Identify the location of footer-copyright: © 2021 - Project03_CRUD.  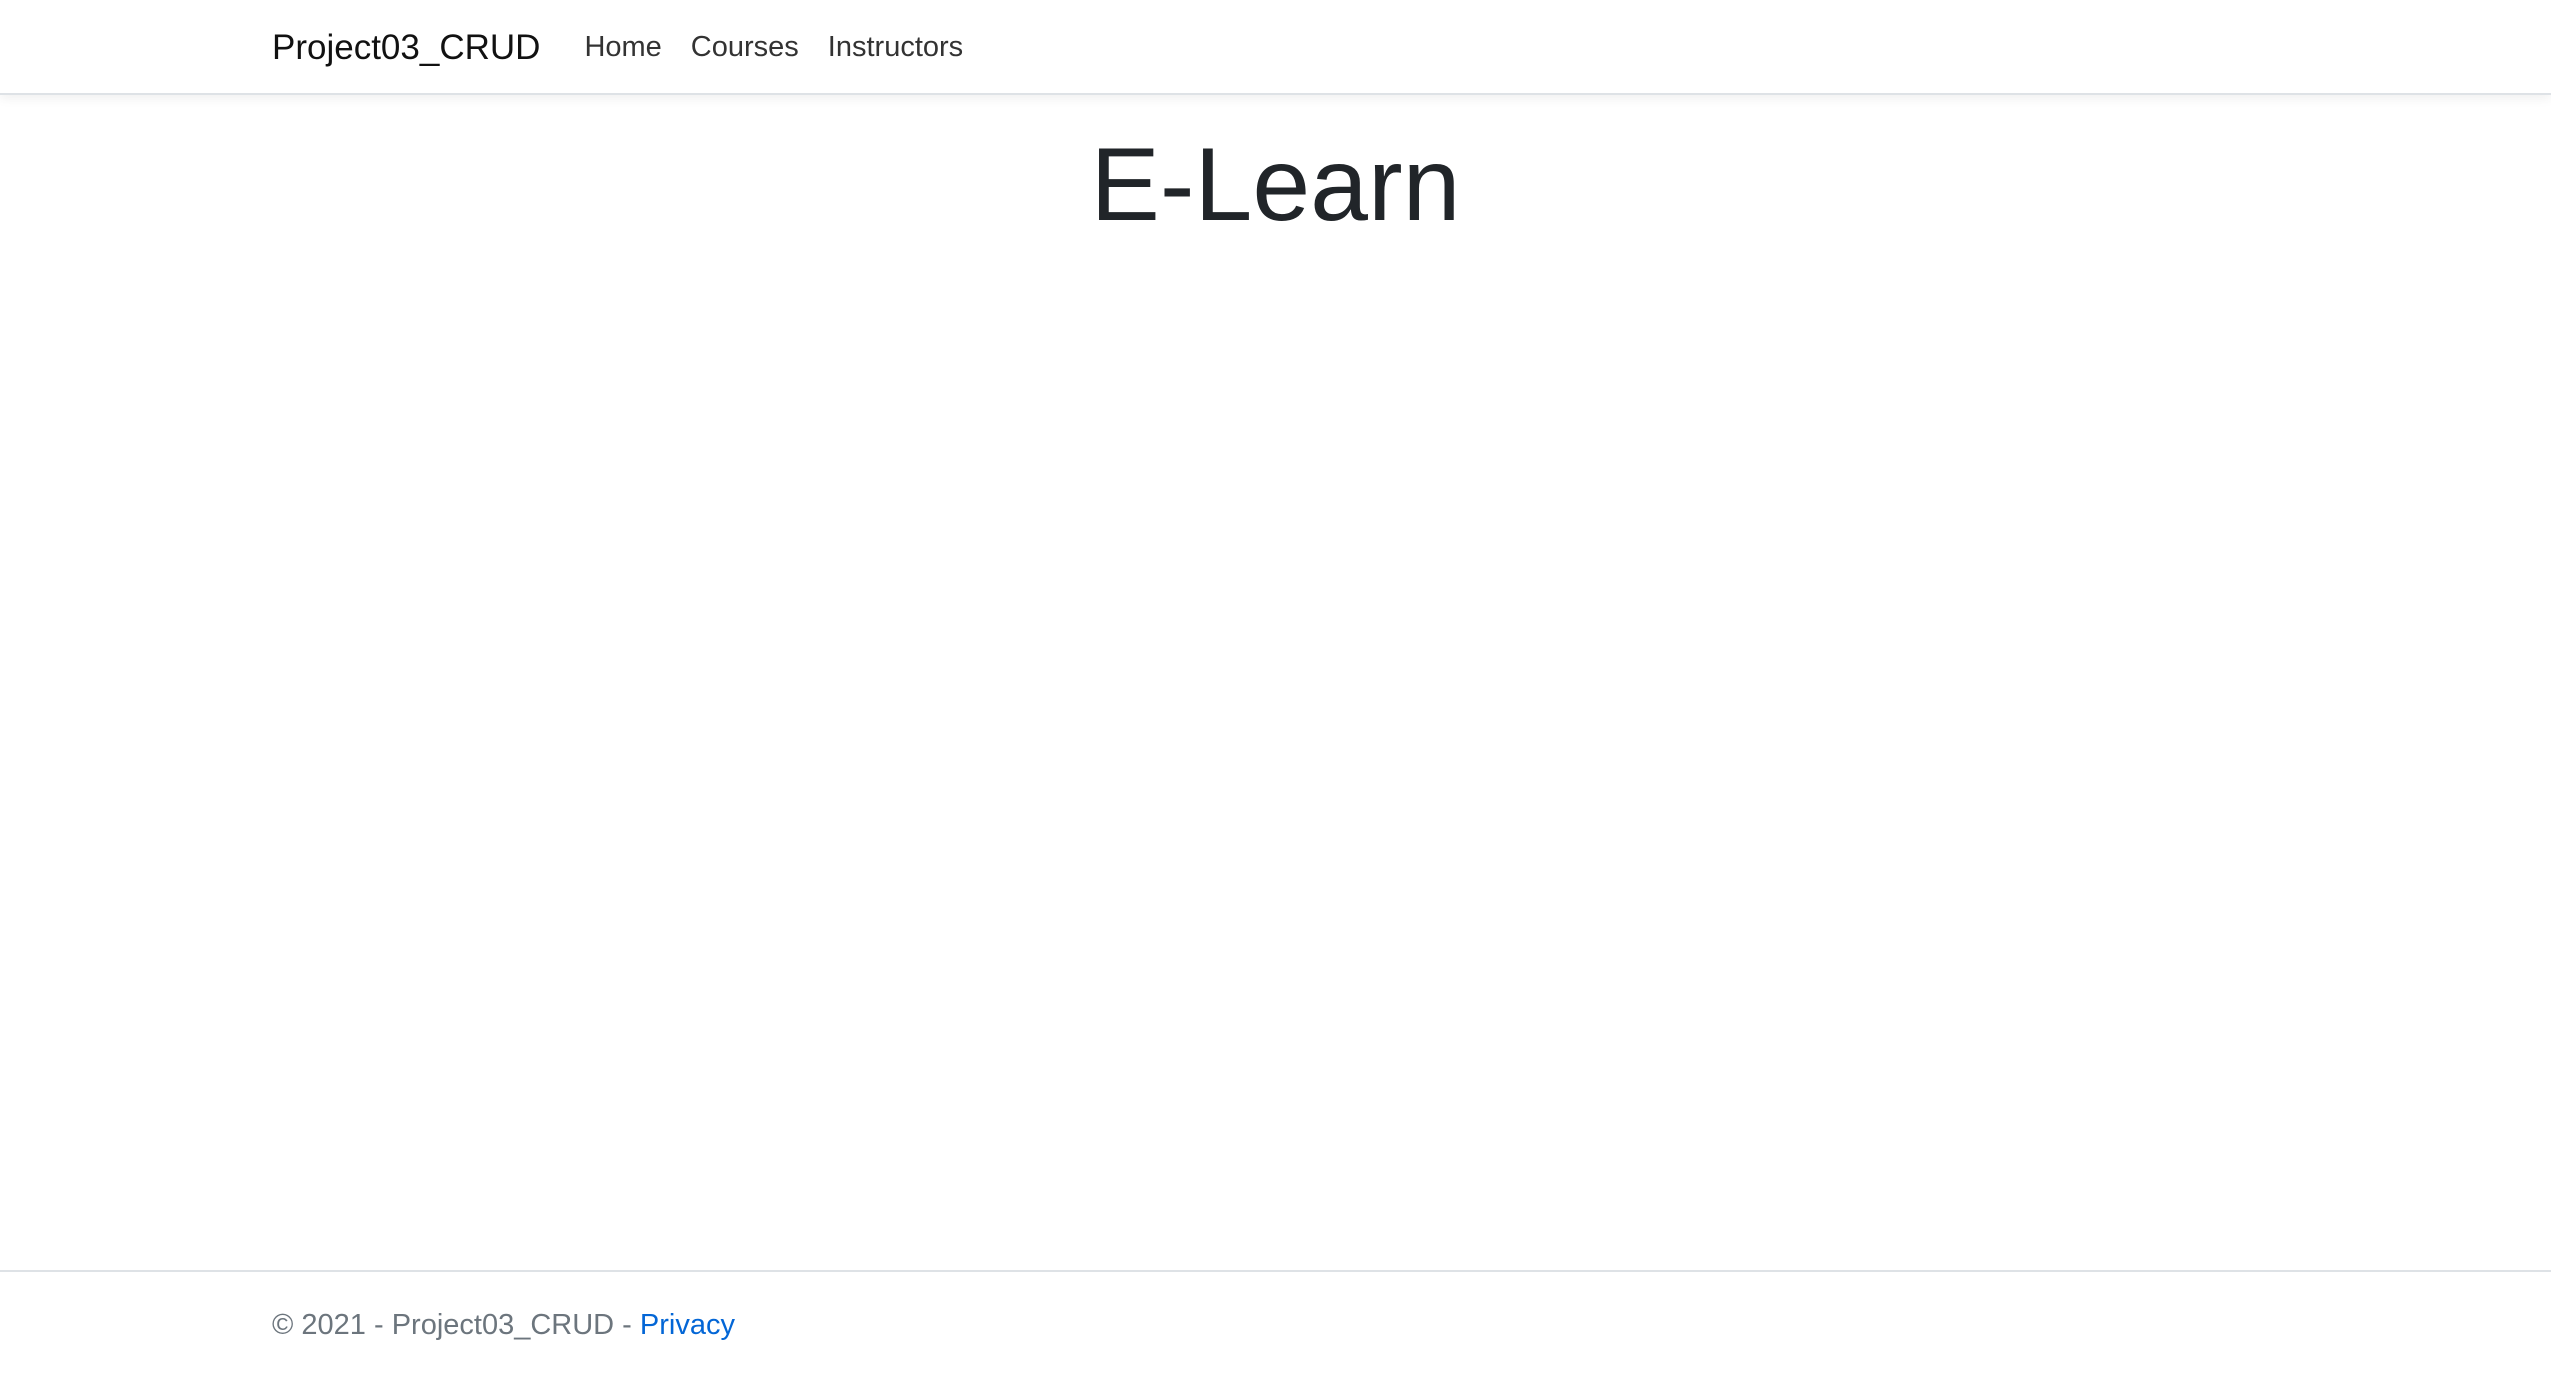
(443, 1324).